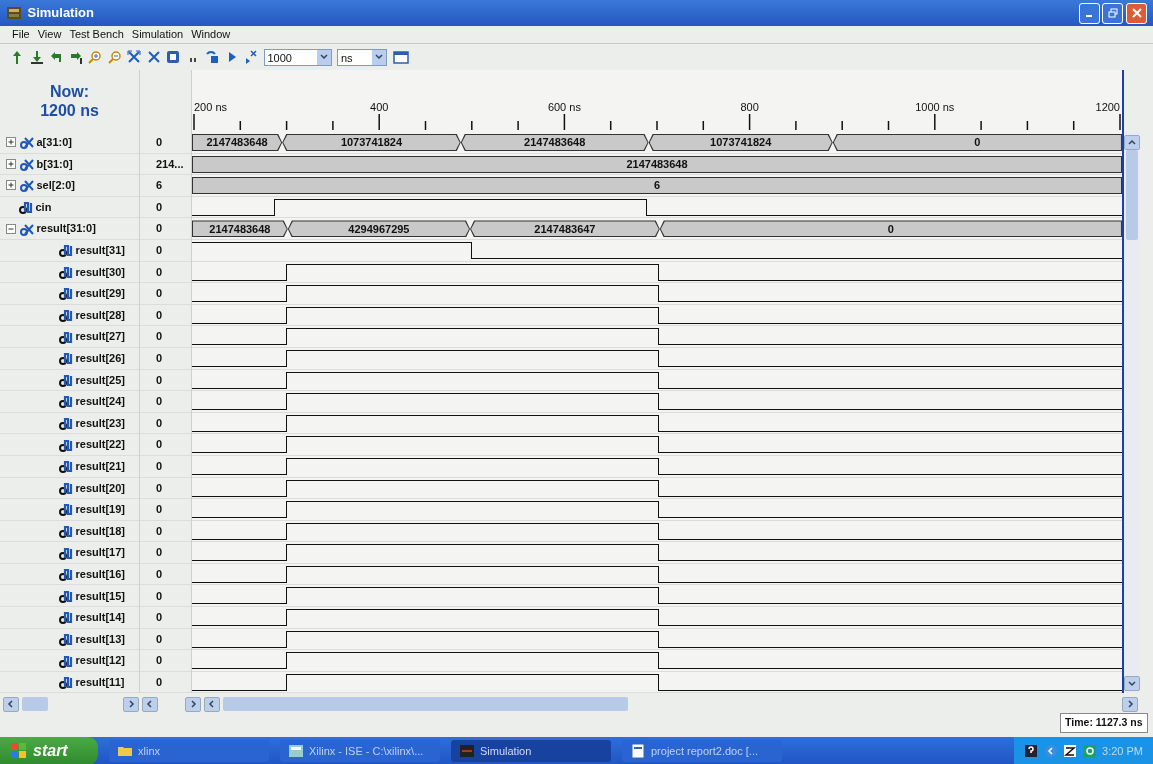 This screenshot has height=764, width=1153. What do you see at coordinates (240, 229) in the screenshot?
I see `bus-segment: 2147483648` at bounding box center [240, 229].